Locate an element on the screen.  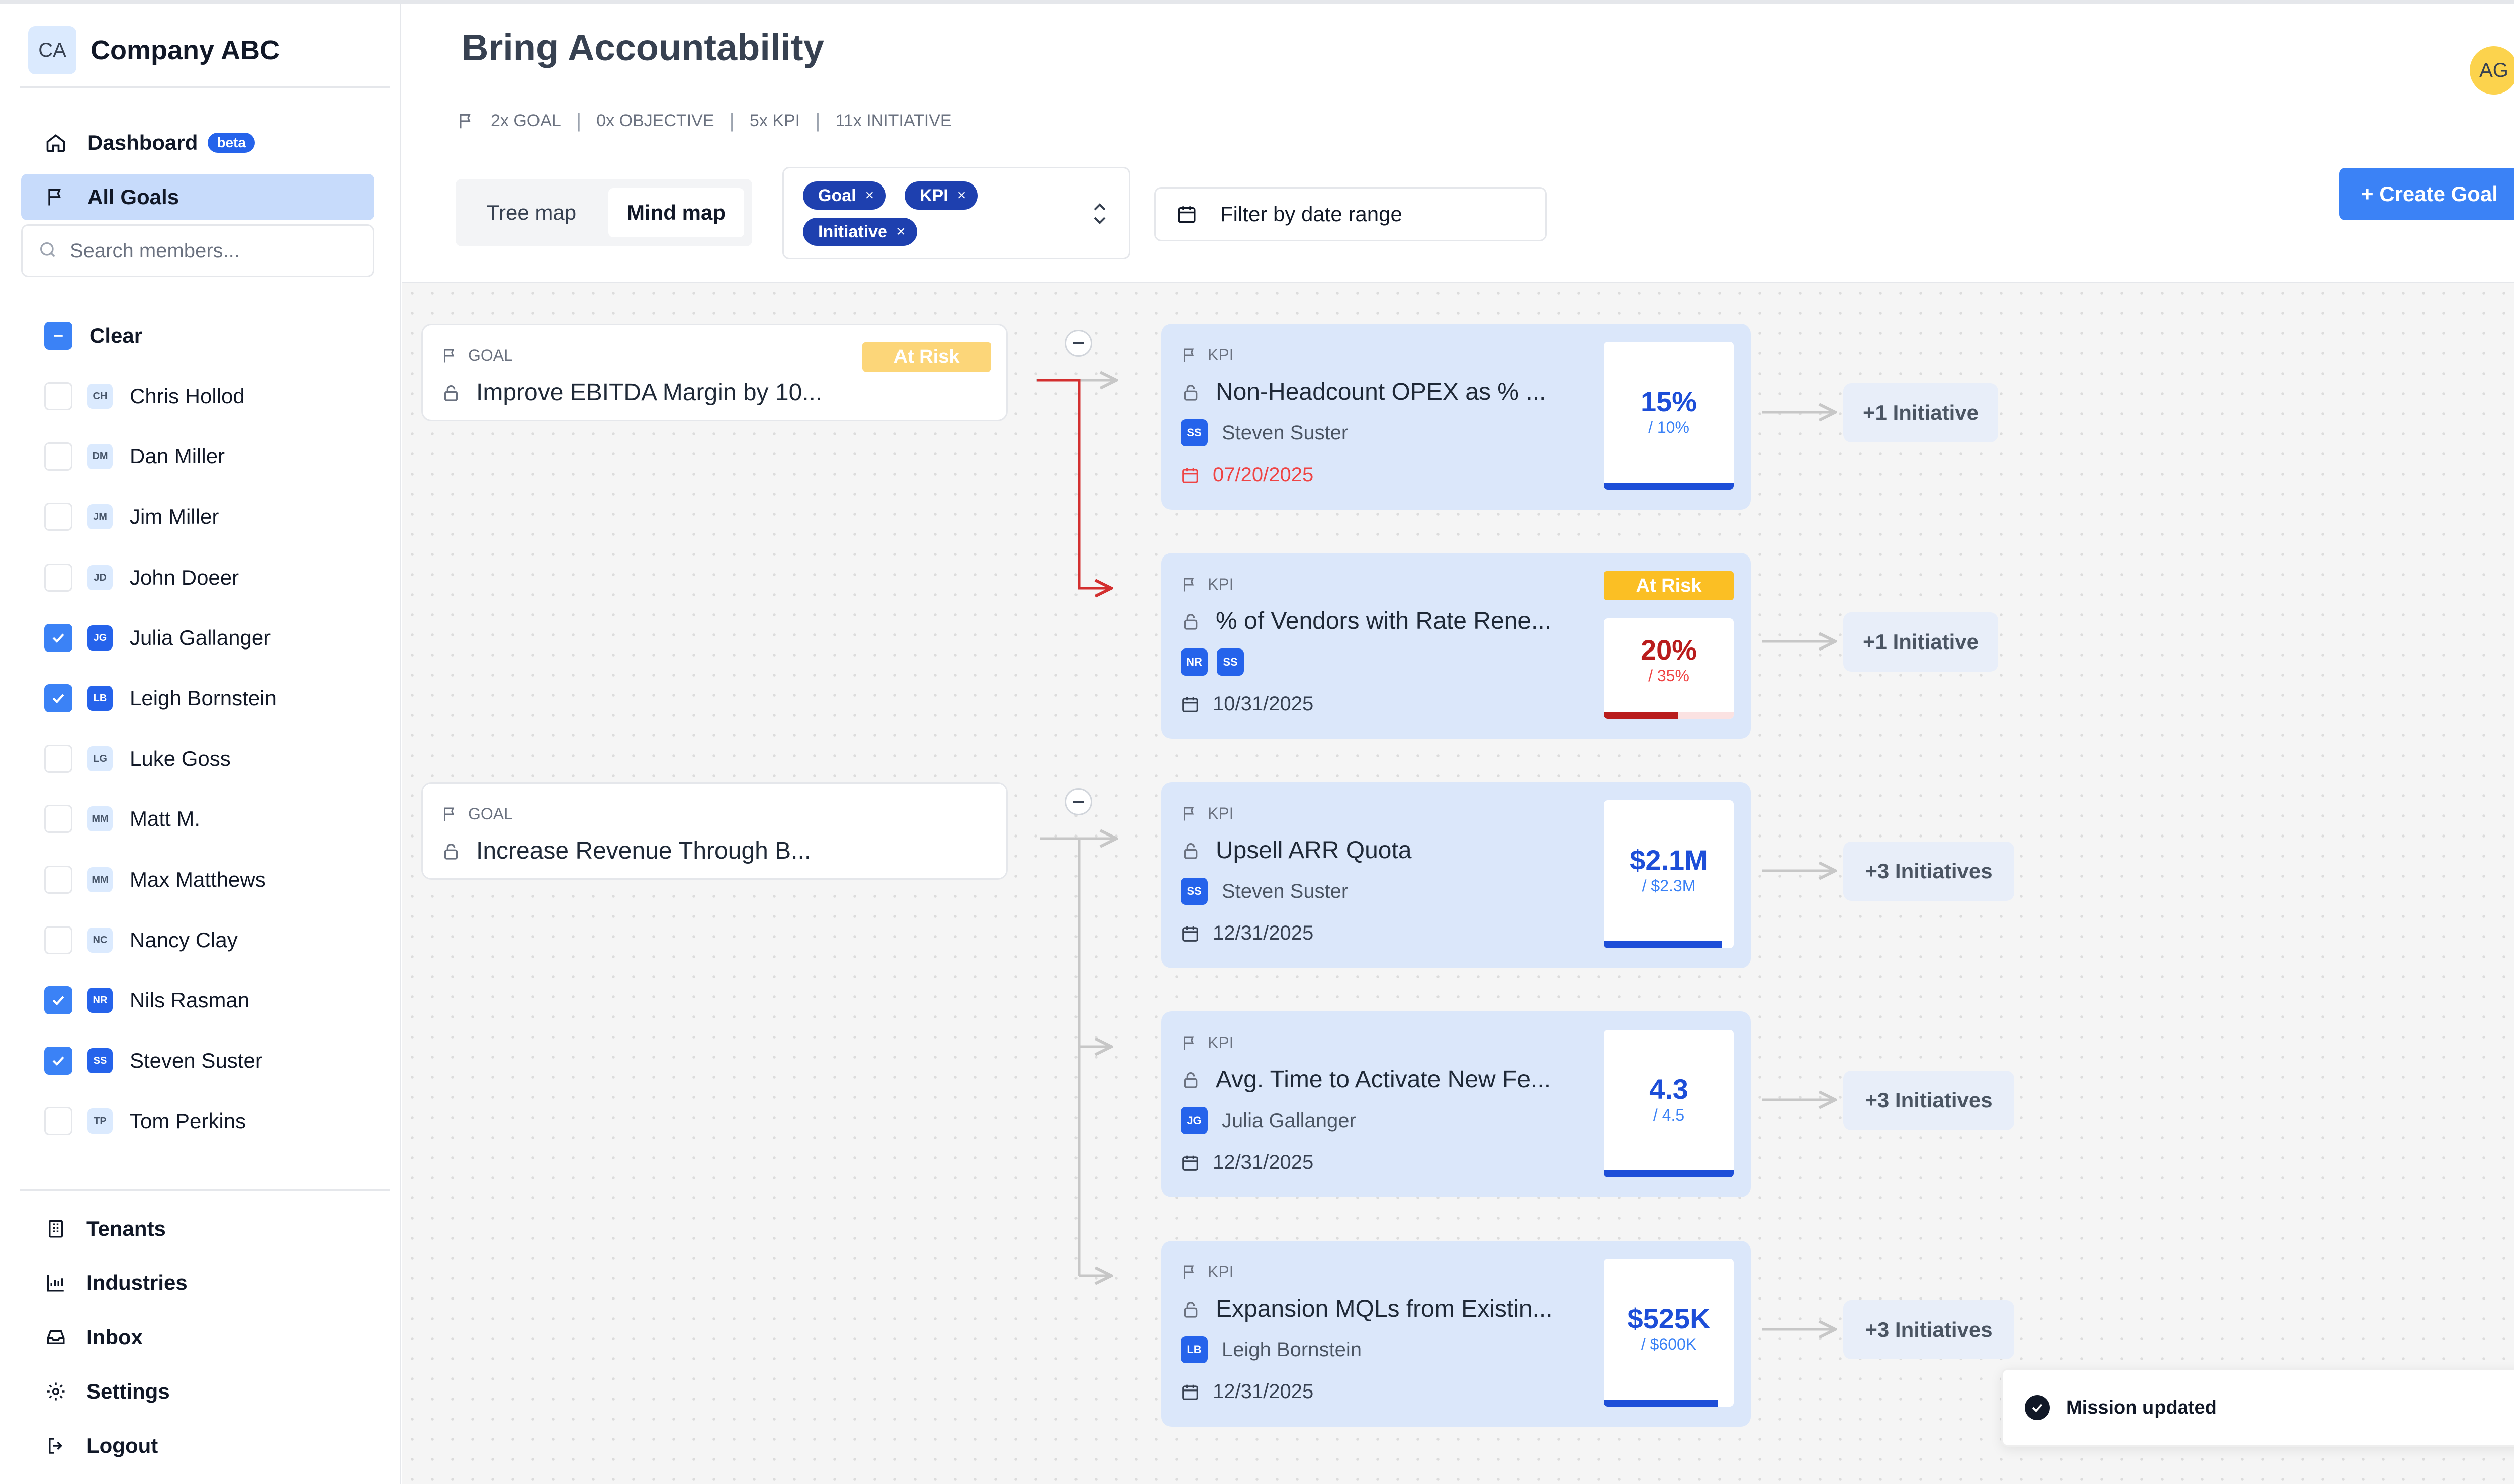
member-row: JG Julia Gallanger is located at coordinates (158, 638).